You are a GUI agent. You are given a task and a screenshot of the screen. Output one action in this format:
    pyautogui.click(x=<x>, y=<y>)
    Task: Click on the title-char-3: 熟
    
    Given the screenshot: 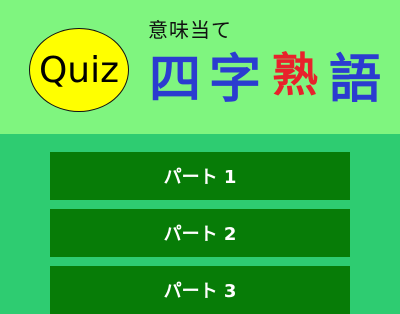 What is the action you would take?
    pyautogui.click(x=295, y=75)
    